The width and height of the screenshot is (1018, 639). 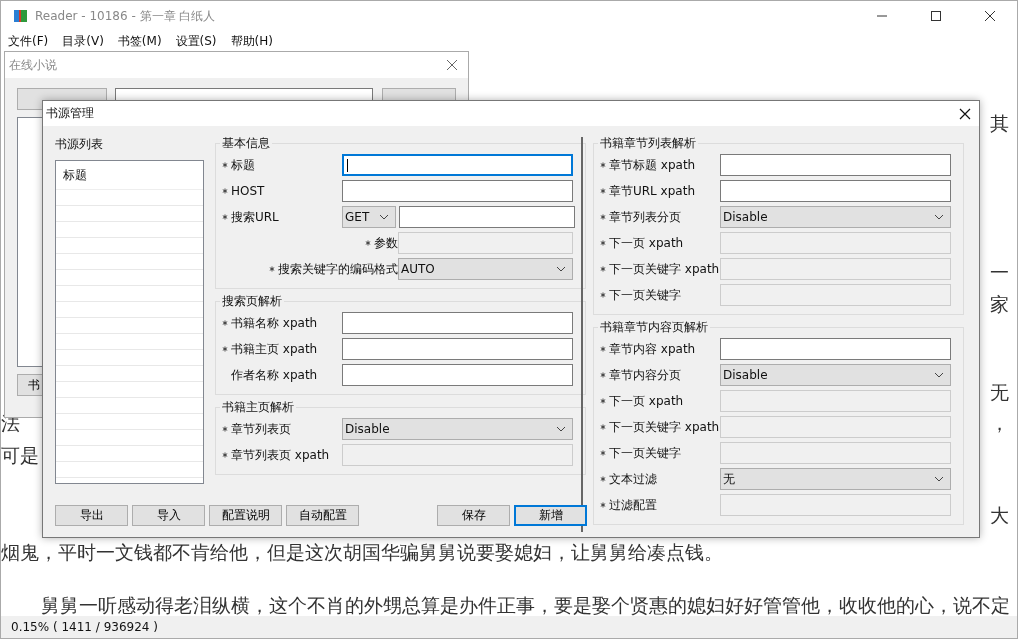 What do you see at coordinates (322, 515) in the screenshot?
I see `action-button: 自动配置` at bounding box center [322, 515].